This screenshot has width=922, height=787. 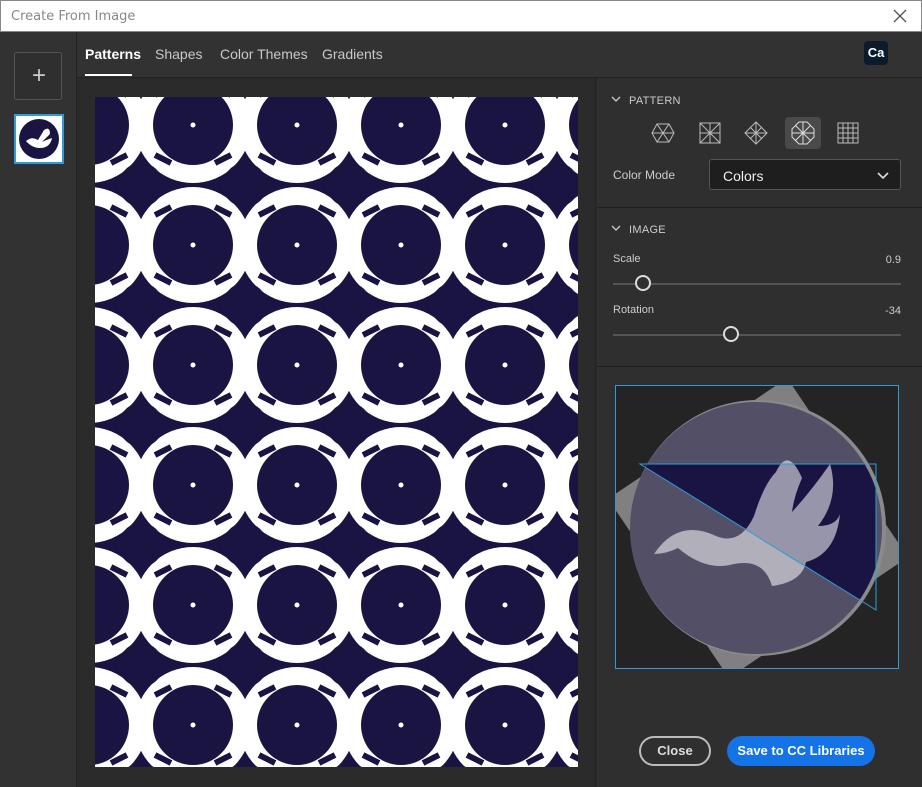 I want to click on scale-label: Scale, so click(x=627, y=259).